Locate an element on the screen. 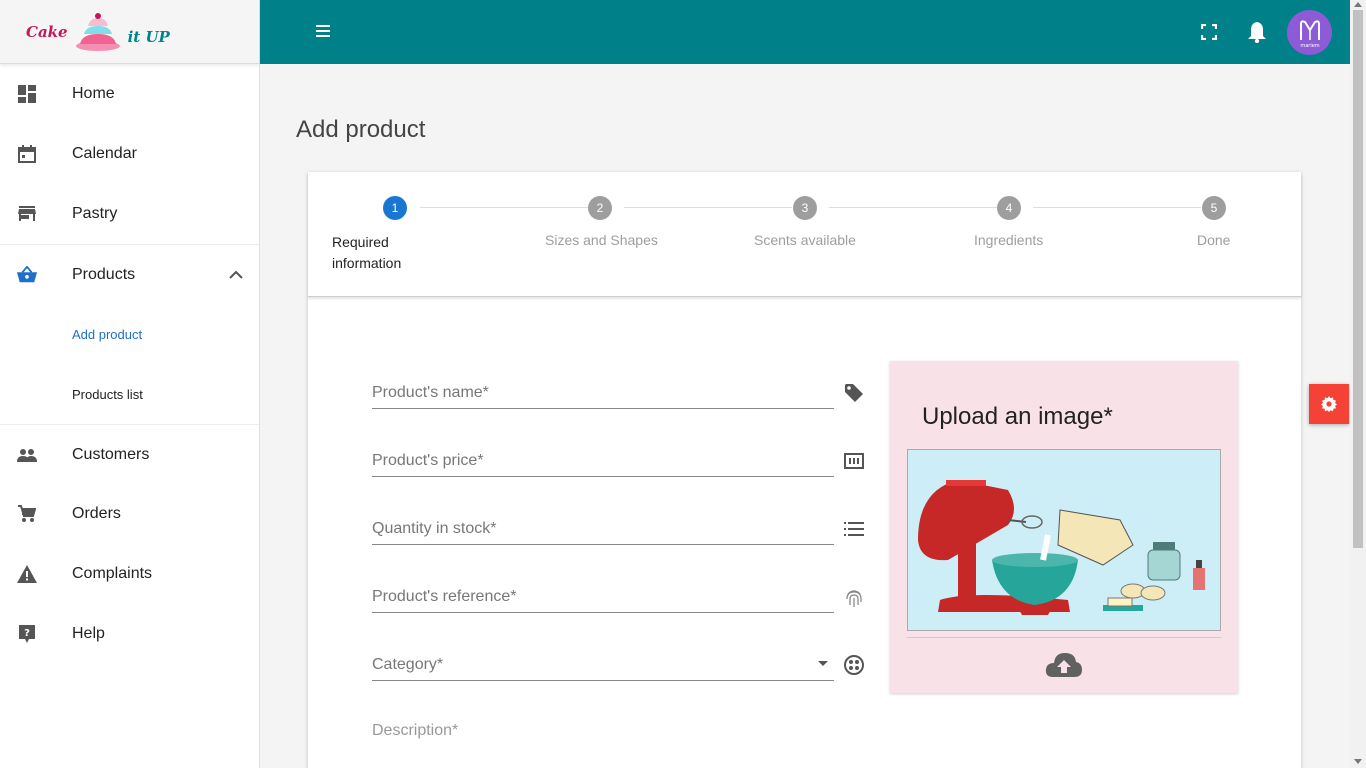  product-name-field is located at coordinates (603, 391).